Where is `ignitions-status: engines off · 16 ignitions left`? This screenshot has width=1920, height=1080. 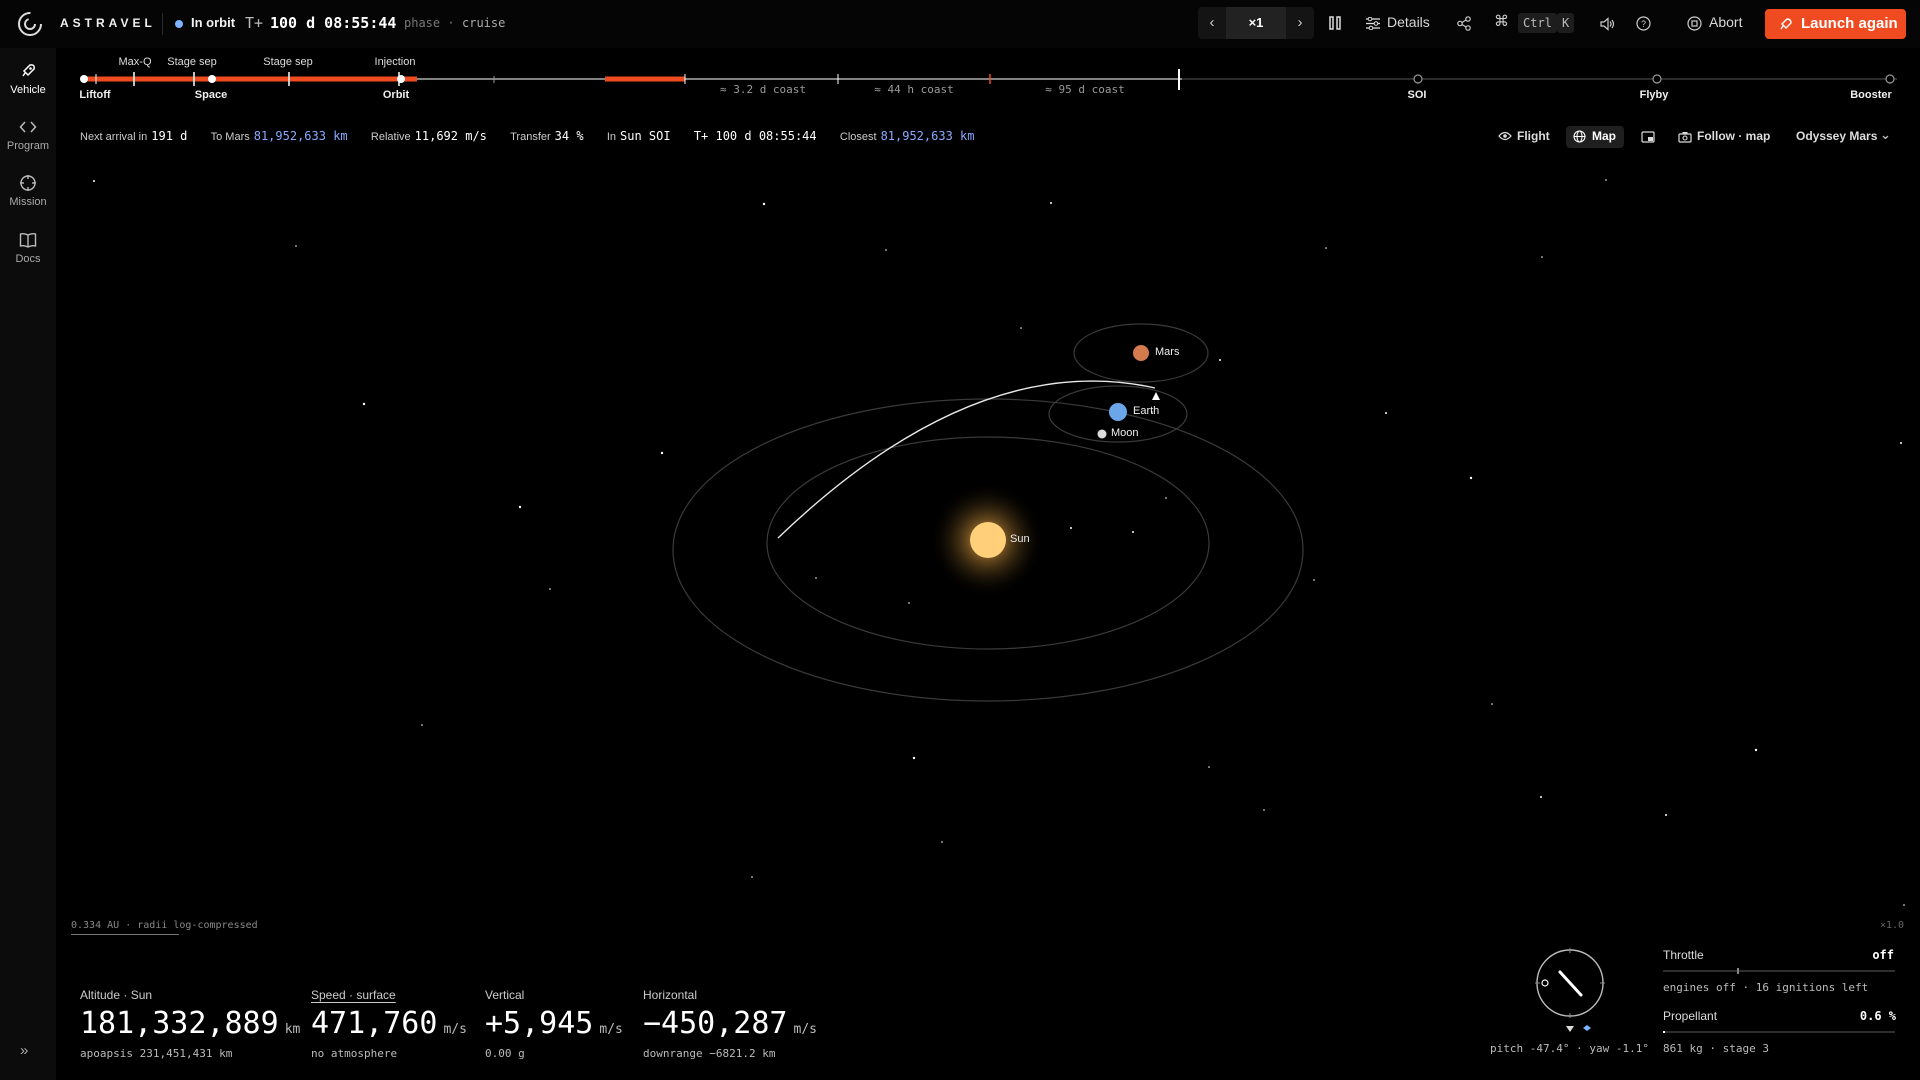
ignitions-status: engines off · 16 ignitions left is located at coordinates (1766, 987).